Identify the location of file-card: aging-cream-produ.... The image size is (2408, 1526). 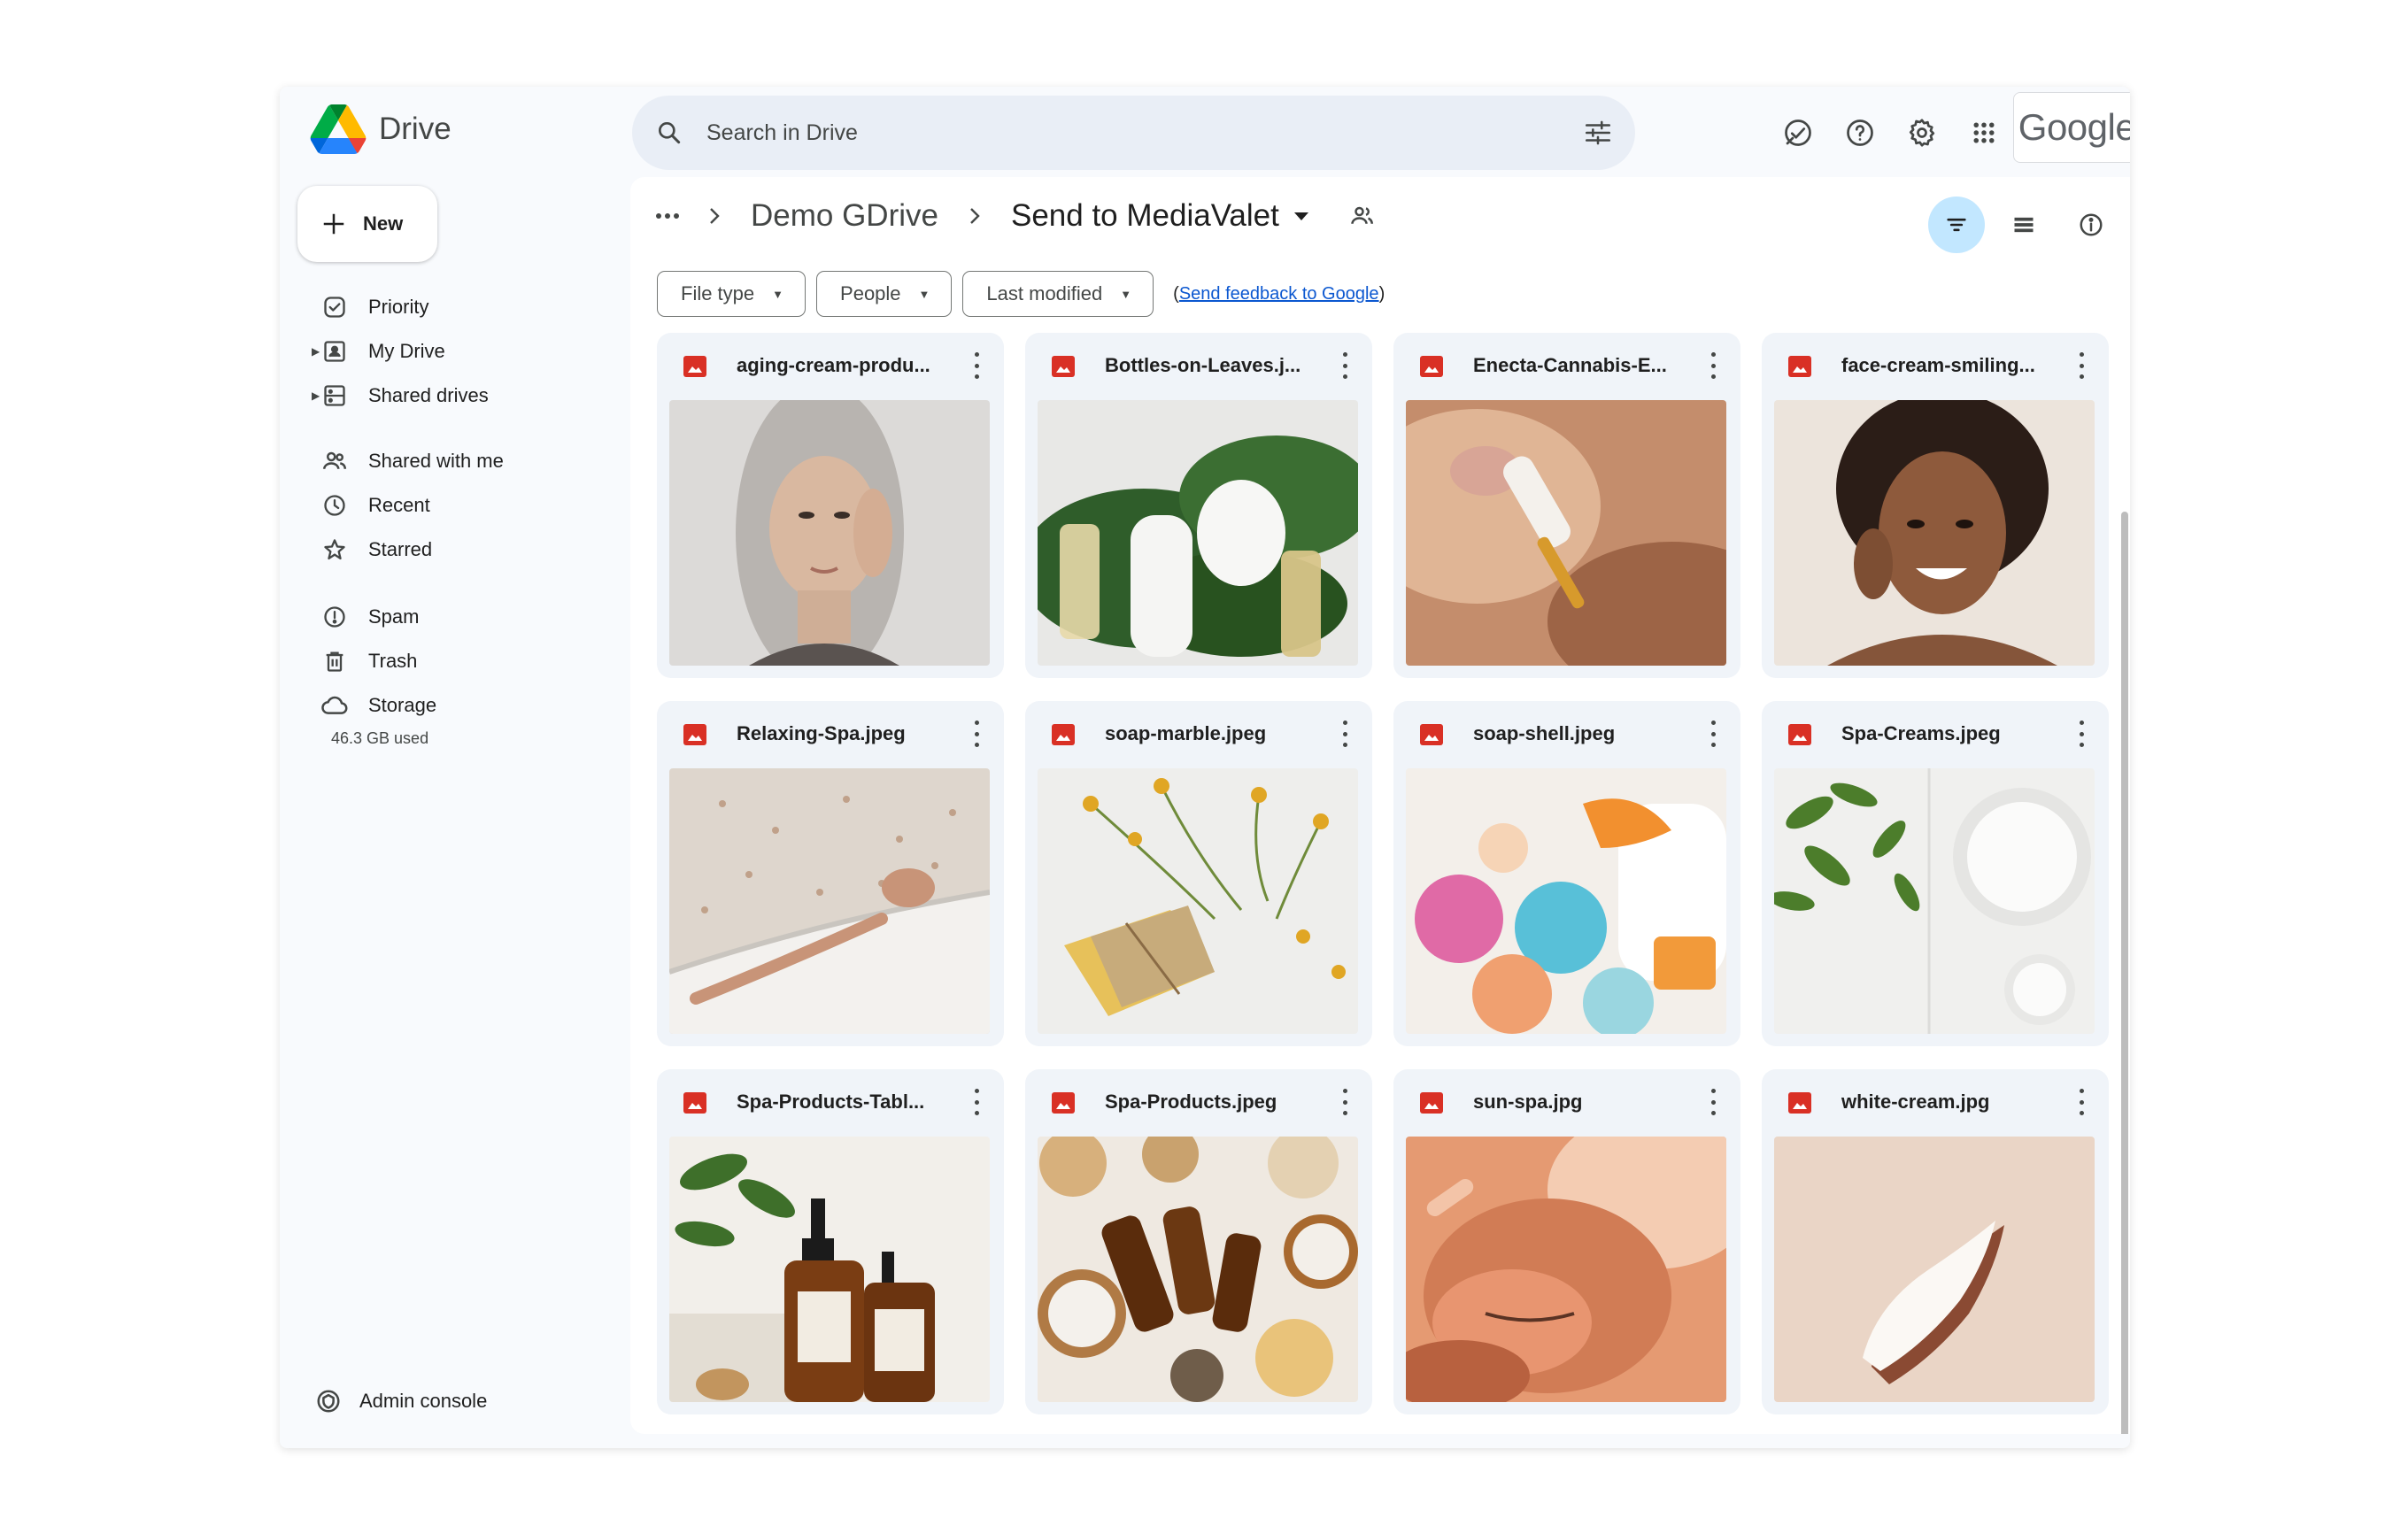
(830, 505).